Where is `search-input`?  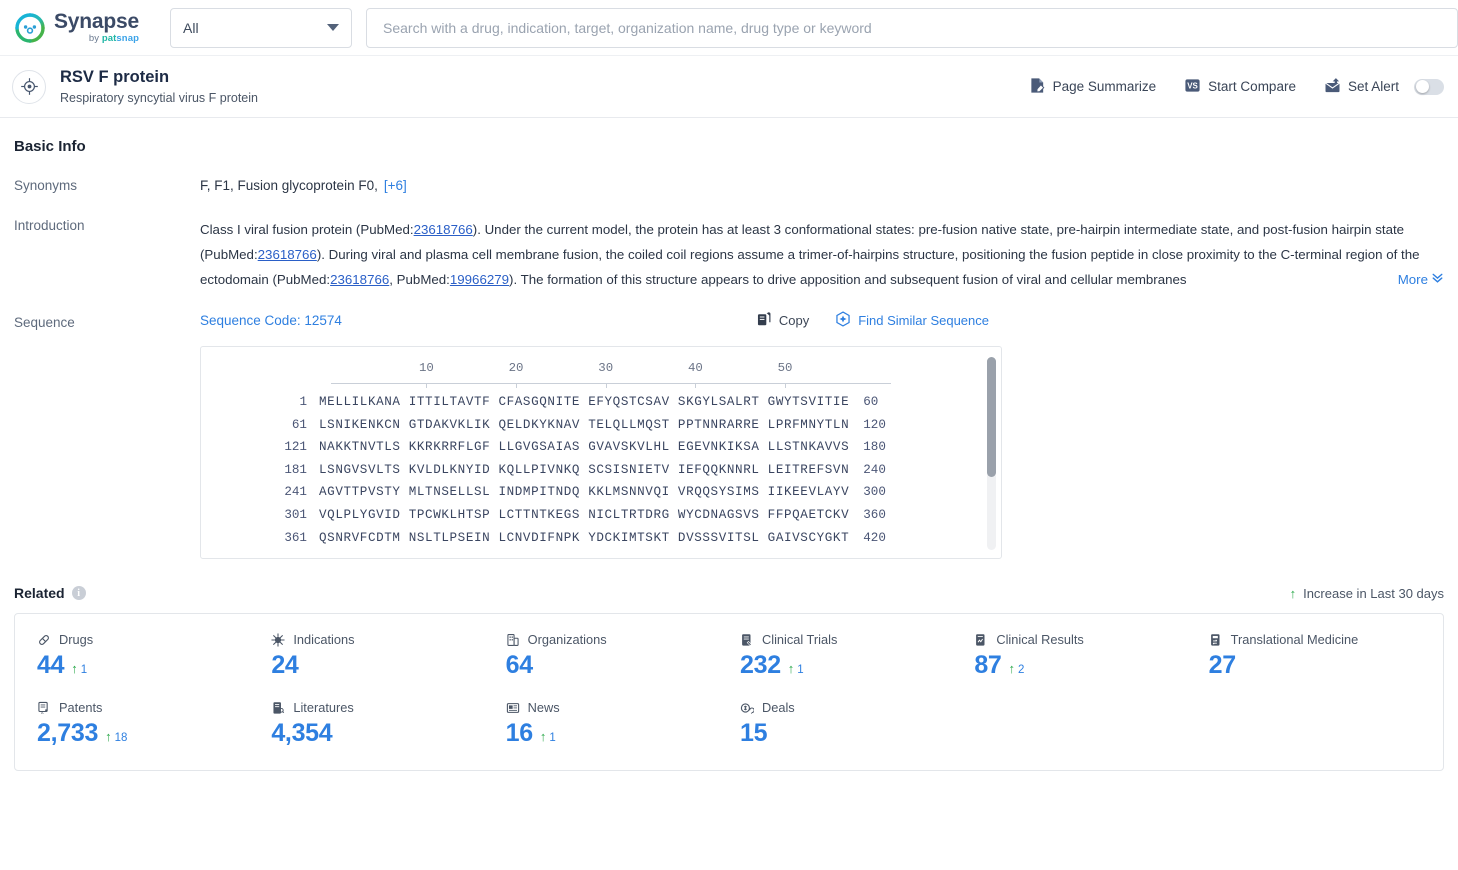
search-input is located at coordinates (912, 27).